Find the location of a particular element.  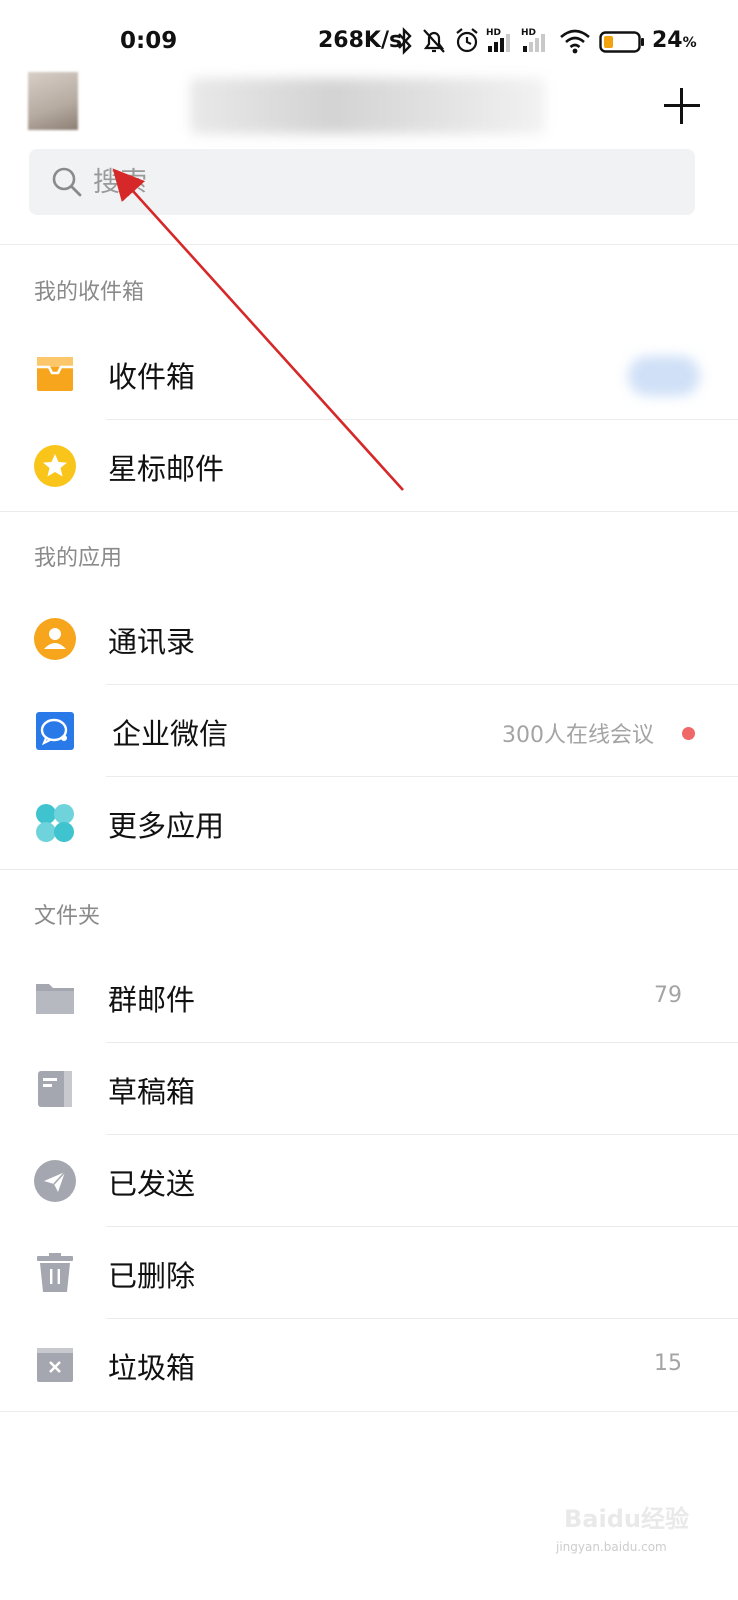

menu-item-starred: 星标邮件 is located at coordinates (369, 466).